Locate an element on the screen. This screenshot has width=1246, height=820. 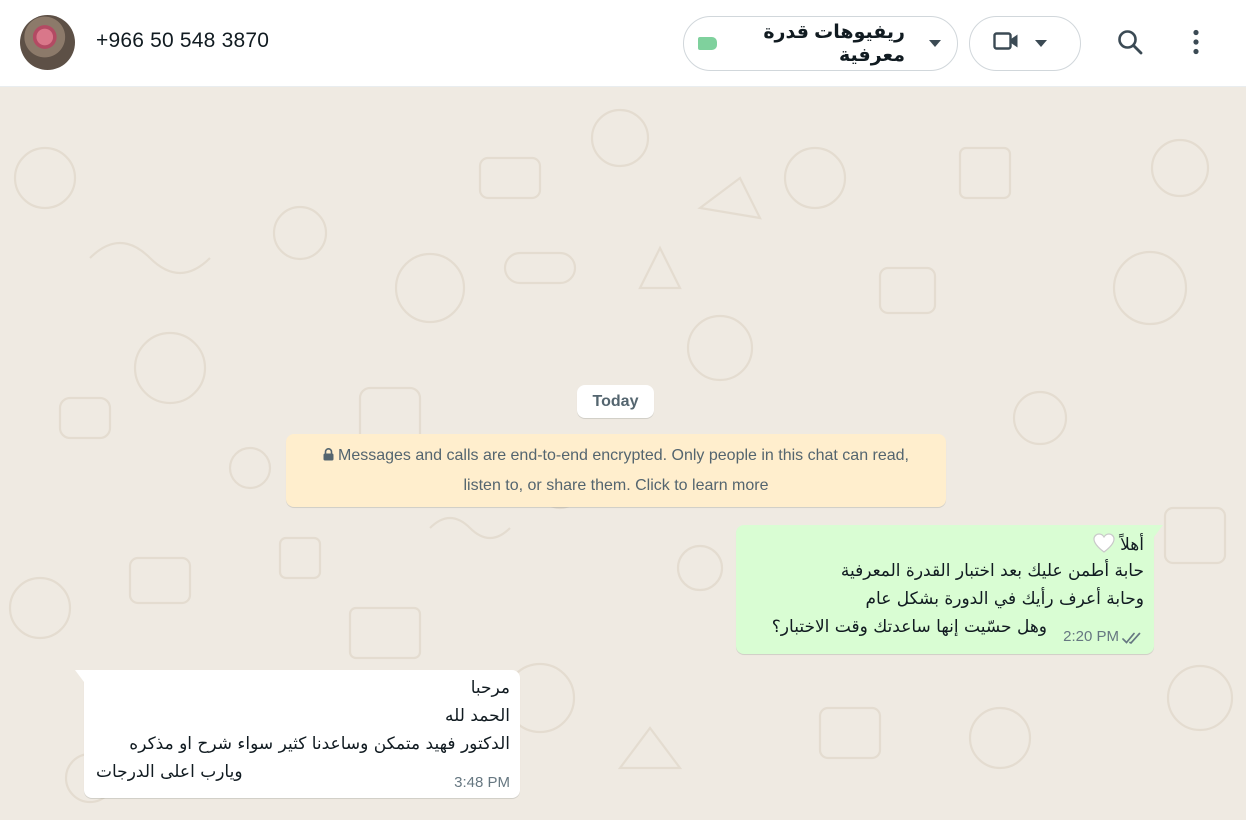
lock-icon is located at coordinates (328, 456).